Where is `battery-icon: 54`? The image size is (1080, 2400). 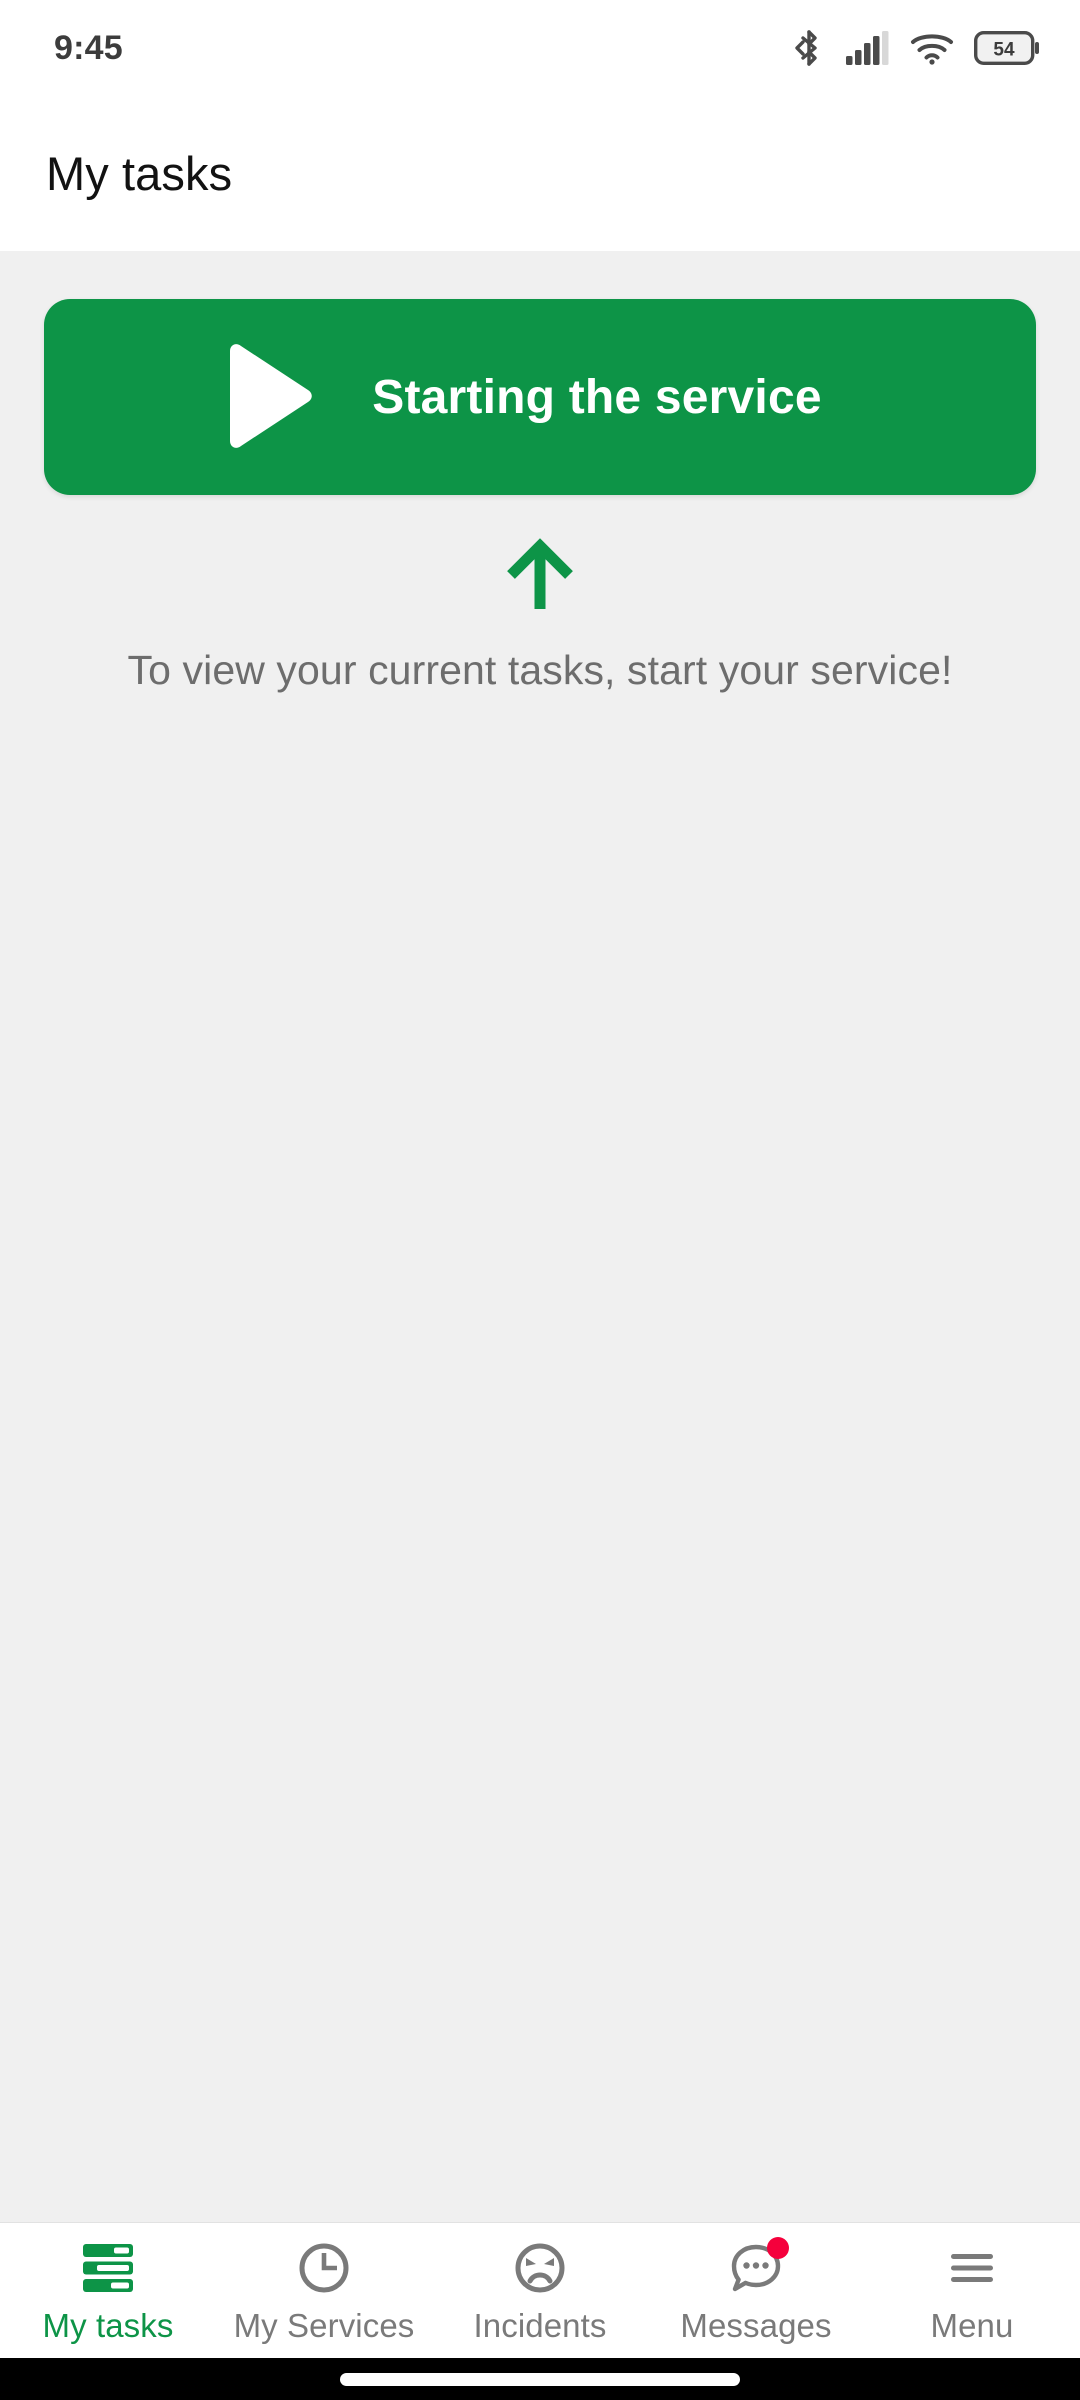
battery-icon: 54 is located at coordinates (1007, 48).